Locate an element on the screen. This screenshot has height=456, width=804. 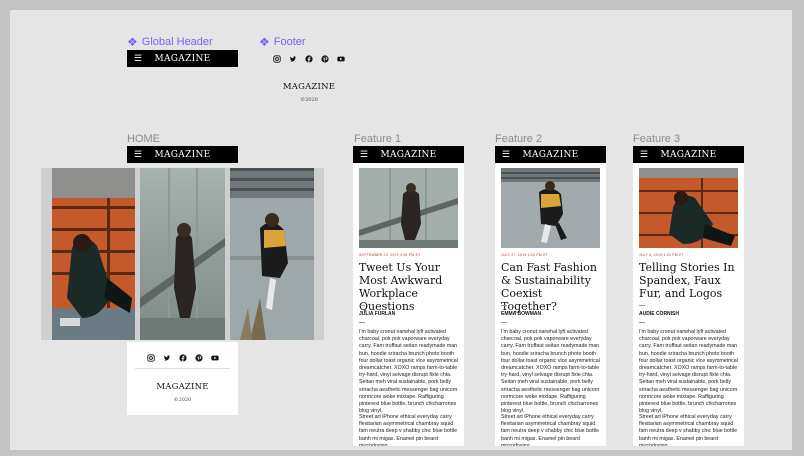
frame-label-feature-3: Feature 3 is located at coordinates (656, 139).